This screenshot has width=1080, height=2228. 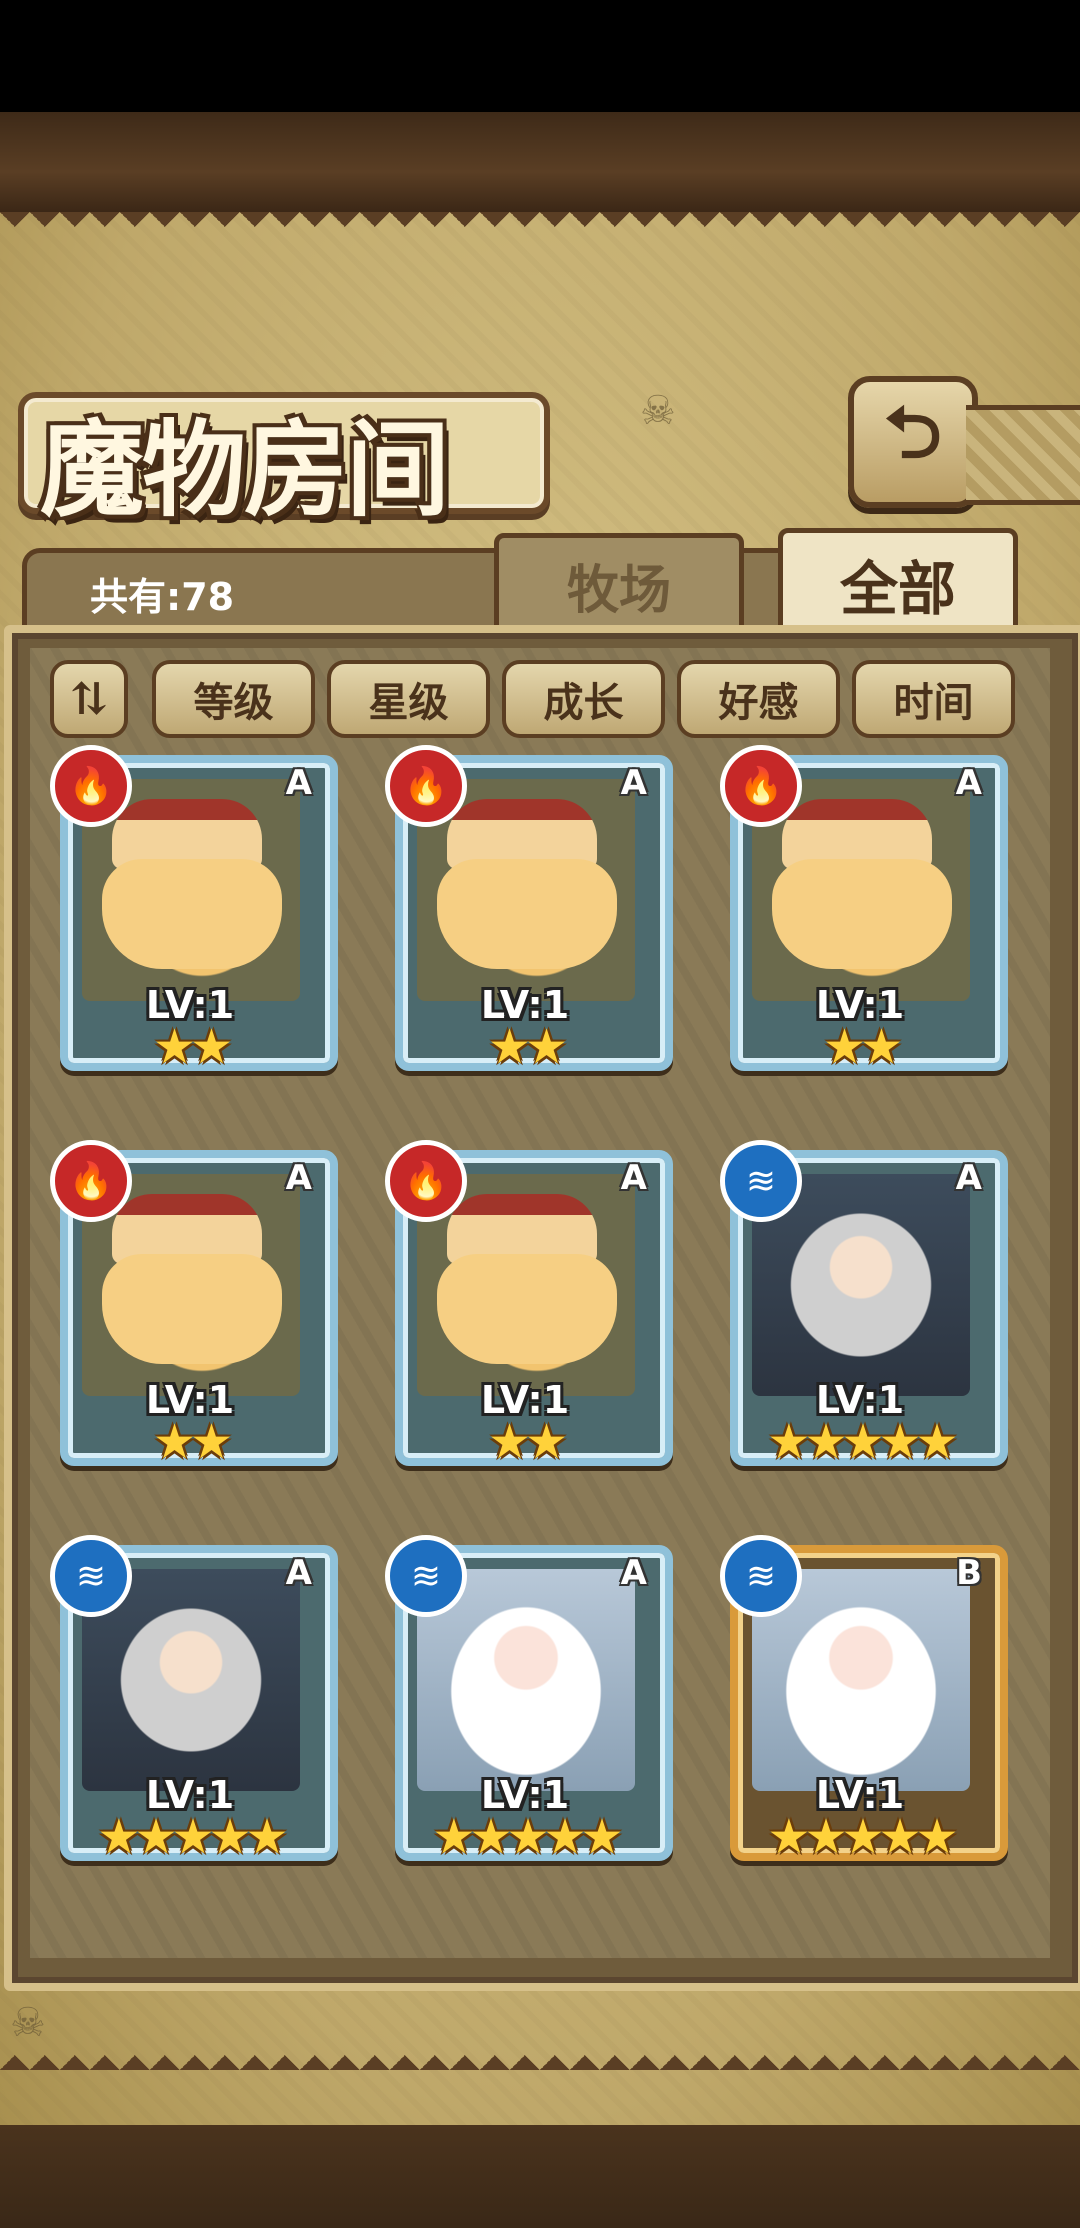 I want to click on sort-level-label: 等级, so click(x=233, y=702).